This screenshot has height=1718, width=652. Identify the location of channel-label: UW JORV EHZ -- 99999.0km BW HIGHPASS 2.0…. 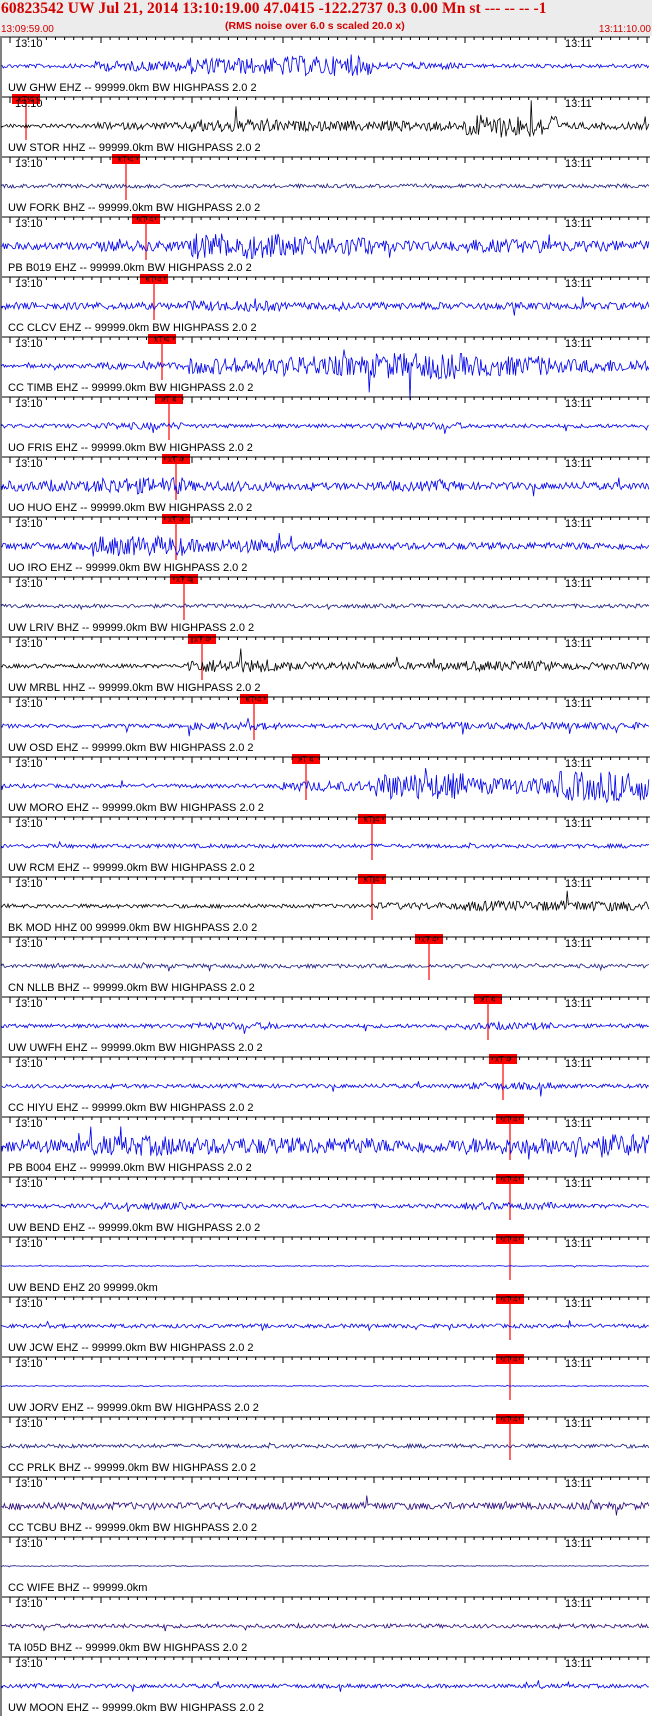
(133, 1408).